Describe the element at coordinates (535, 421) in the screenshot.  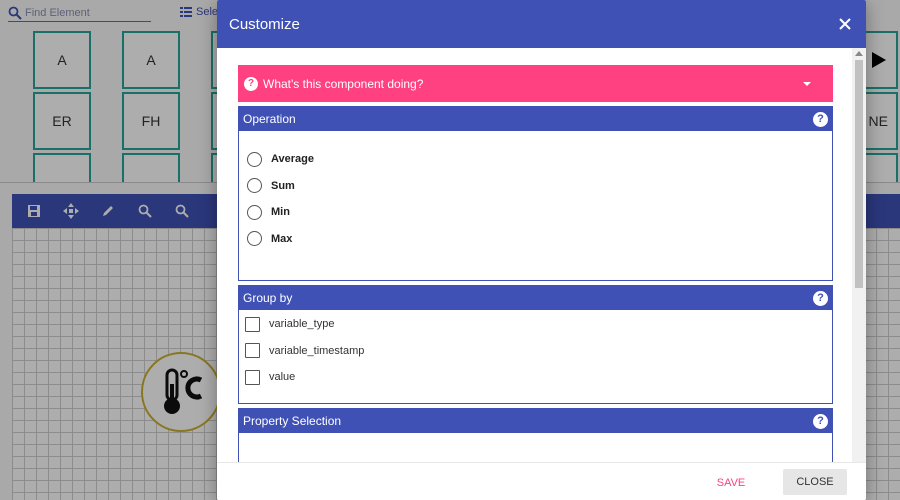
I see `property-selection-header: Property Selection ?` at that location.